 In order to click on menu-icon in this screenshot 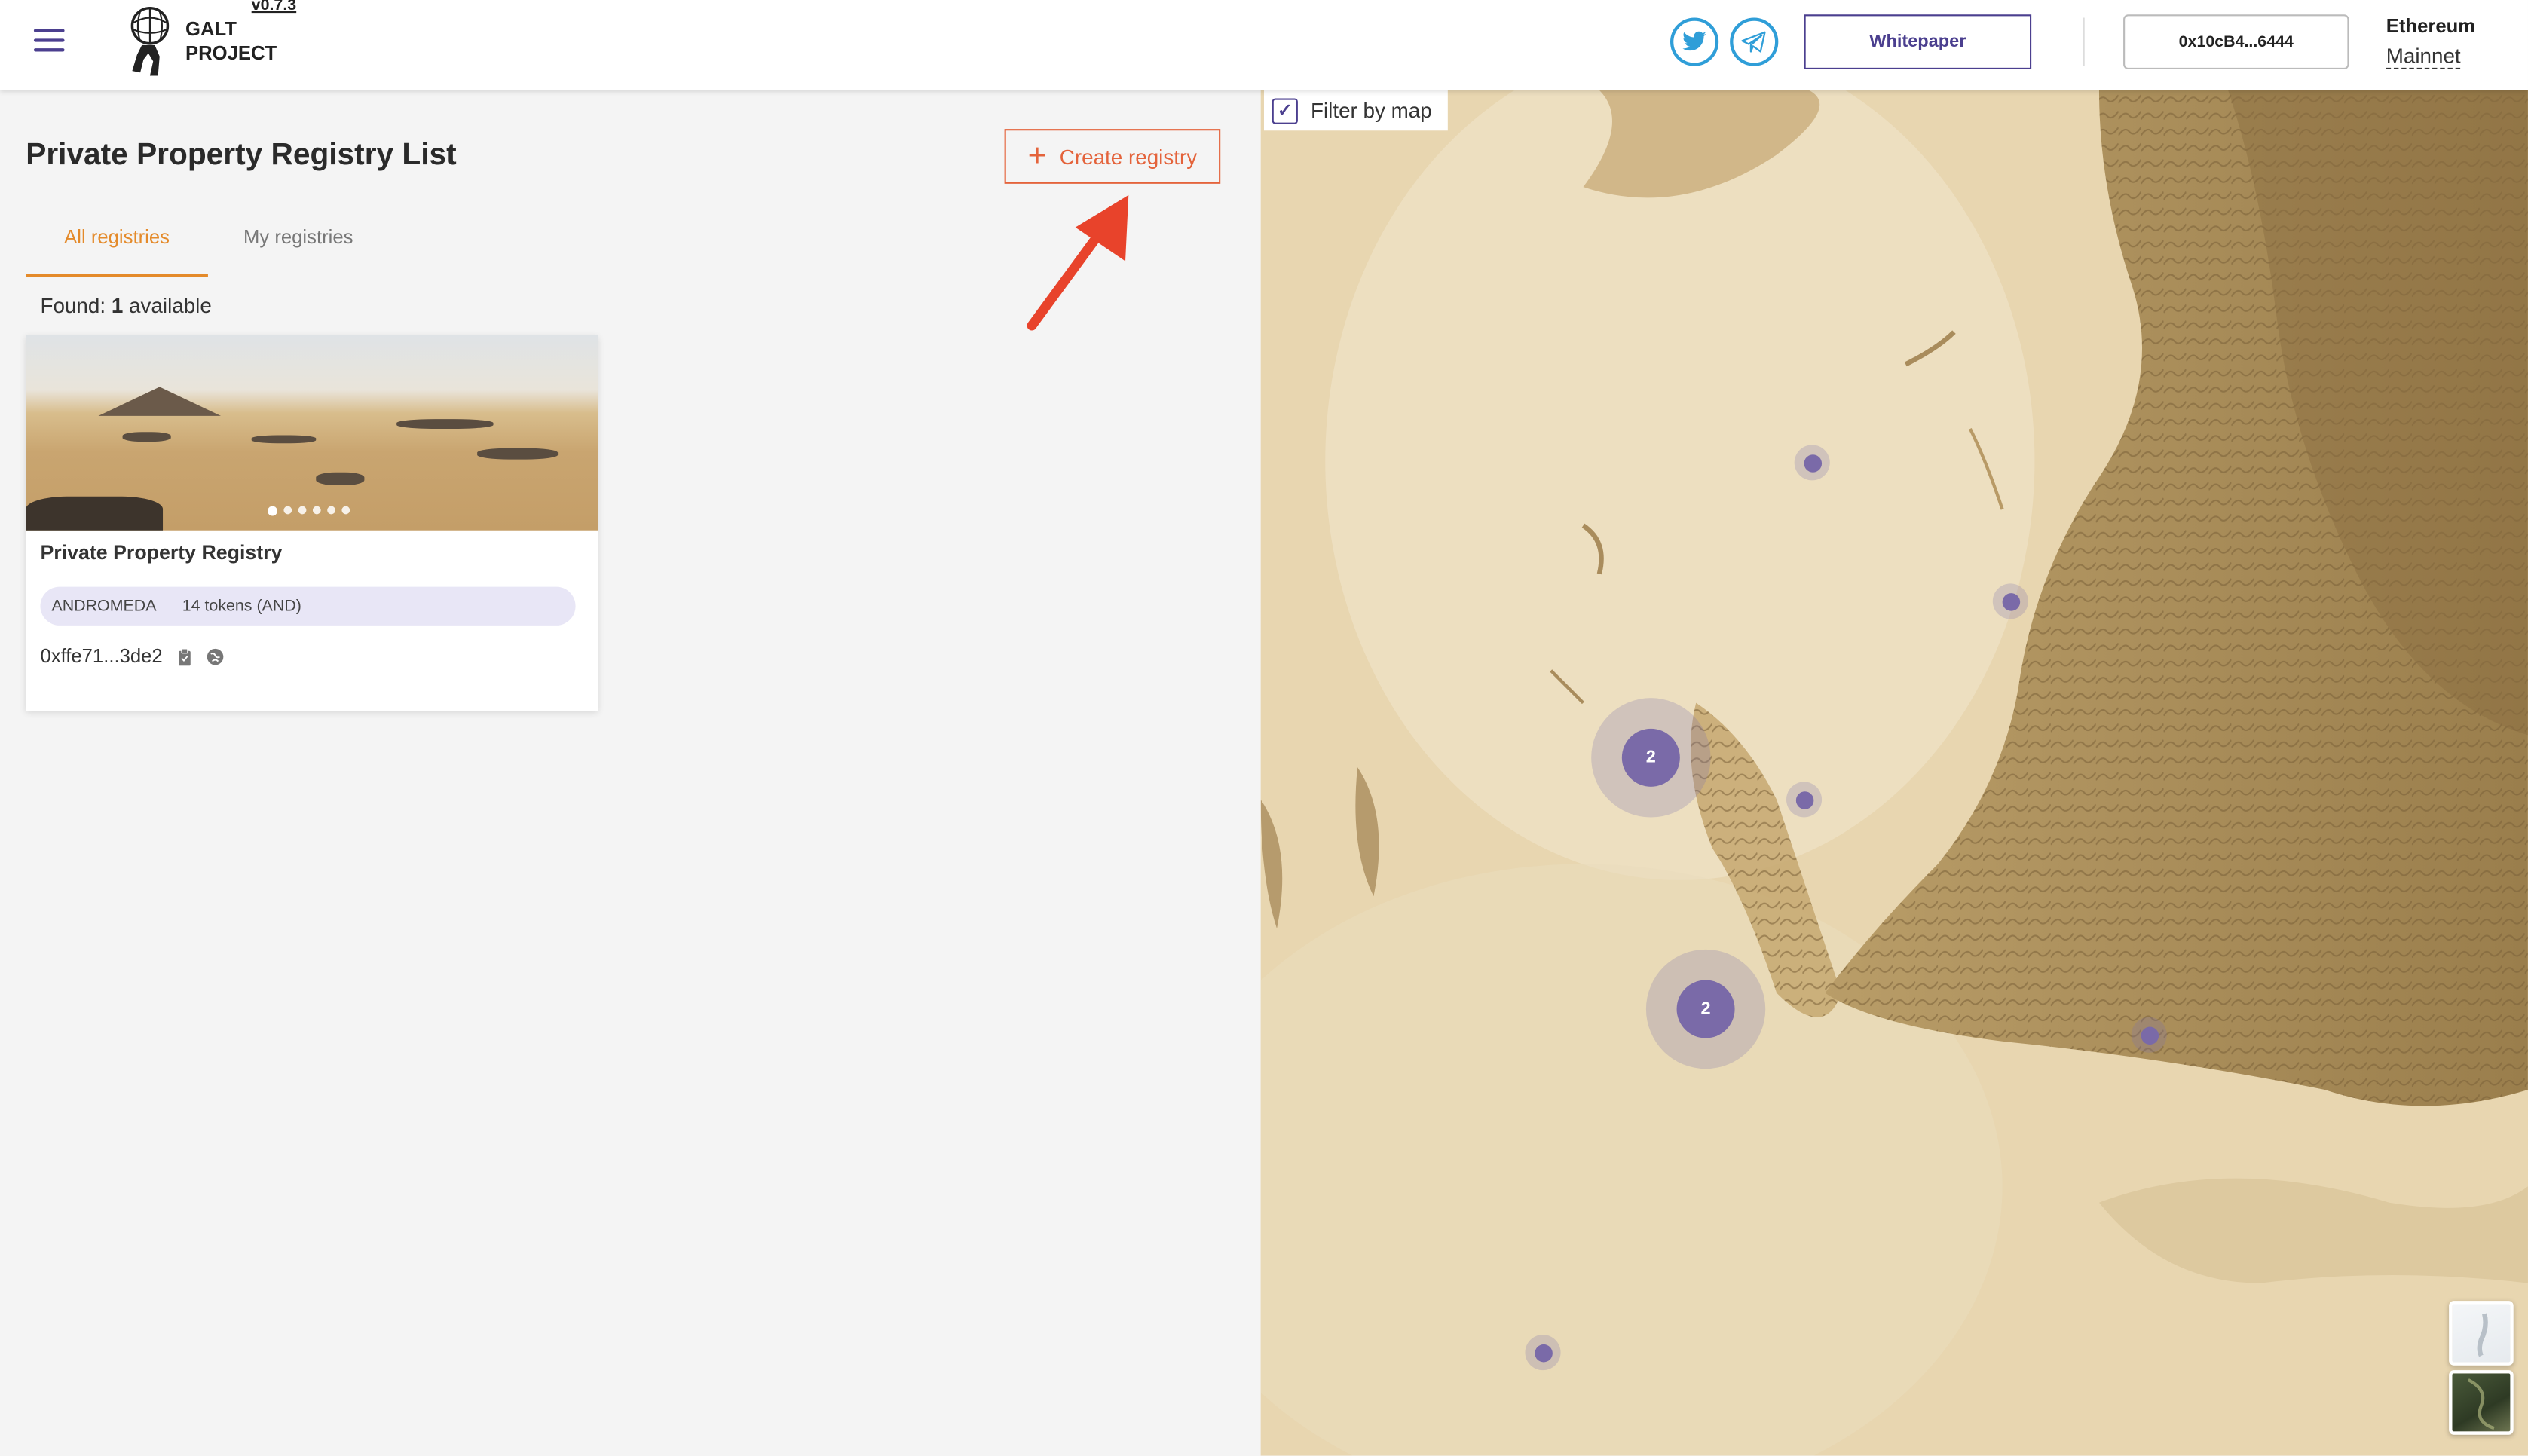, I will do `click(49, 42)`.